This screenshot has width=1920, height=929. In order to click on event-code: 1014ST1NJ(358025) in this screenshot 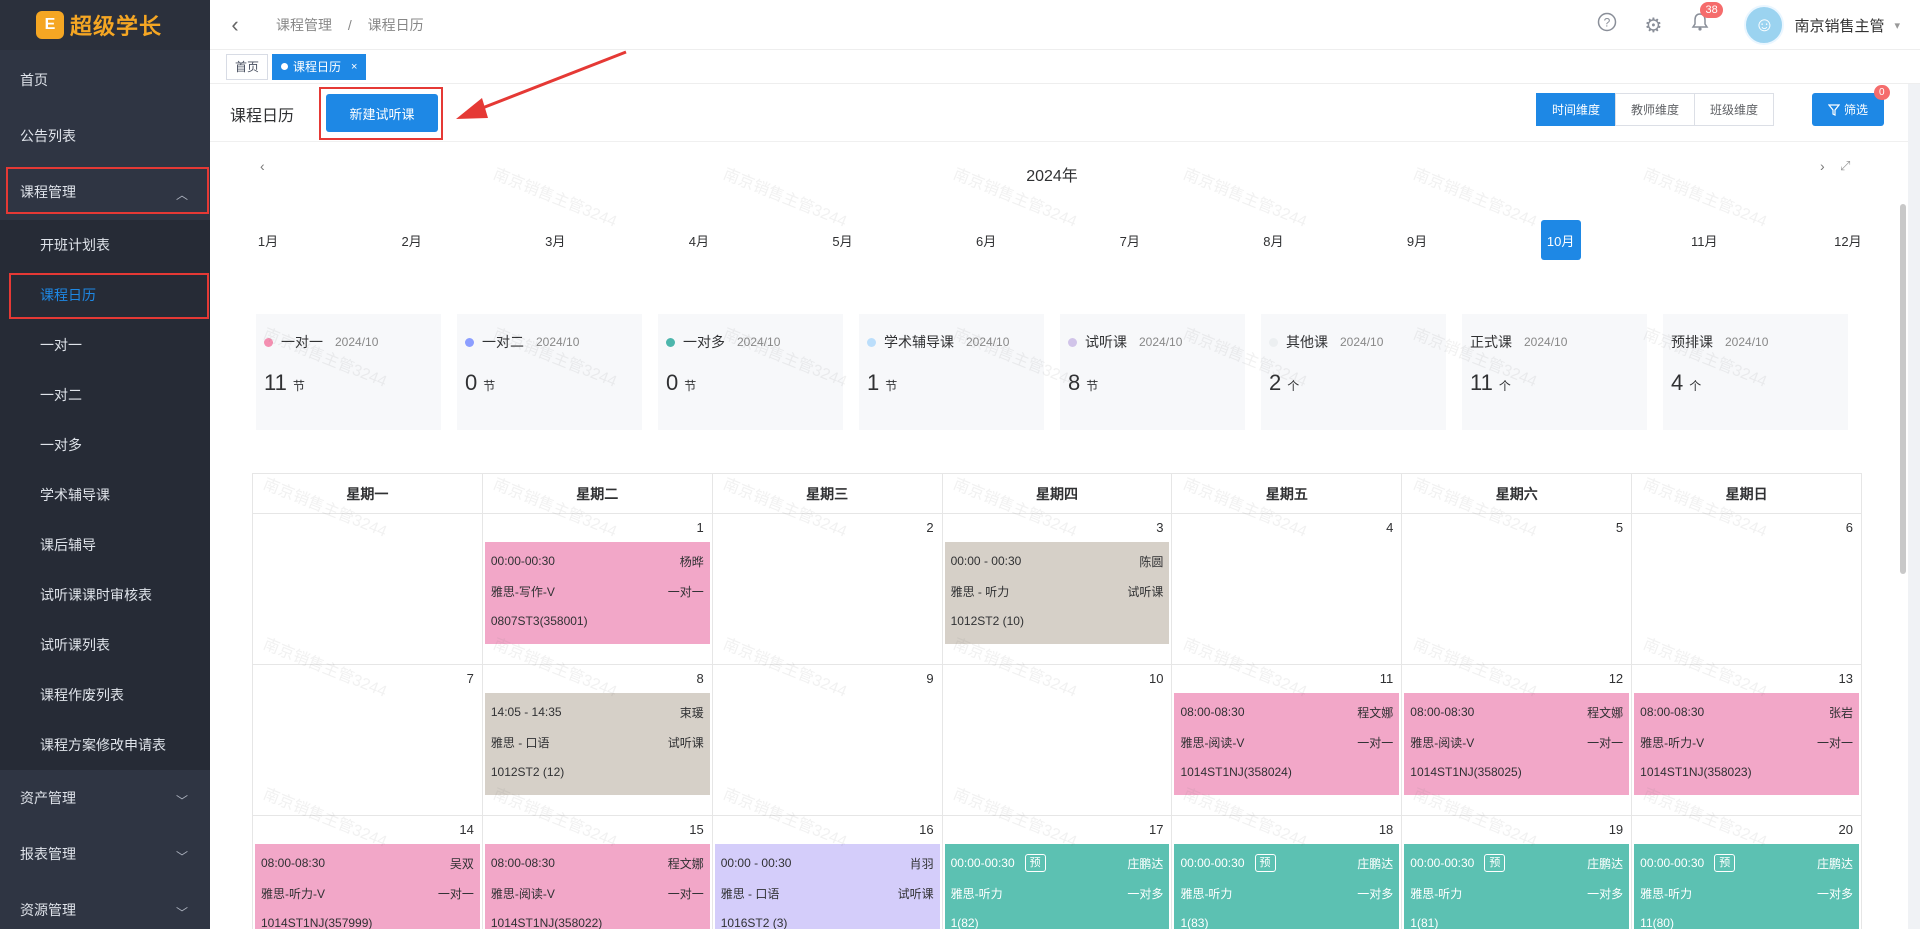, I will do `click(1466, 772)`.